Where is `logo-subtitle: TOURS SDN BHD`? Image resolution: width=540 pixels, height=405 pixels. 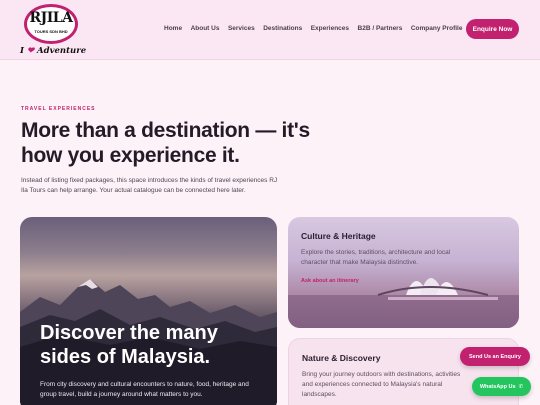 logo-subtitle: TOURS SDN BHD is located at coordinates (51, 31).